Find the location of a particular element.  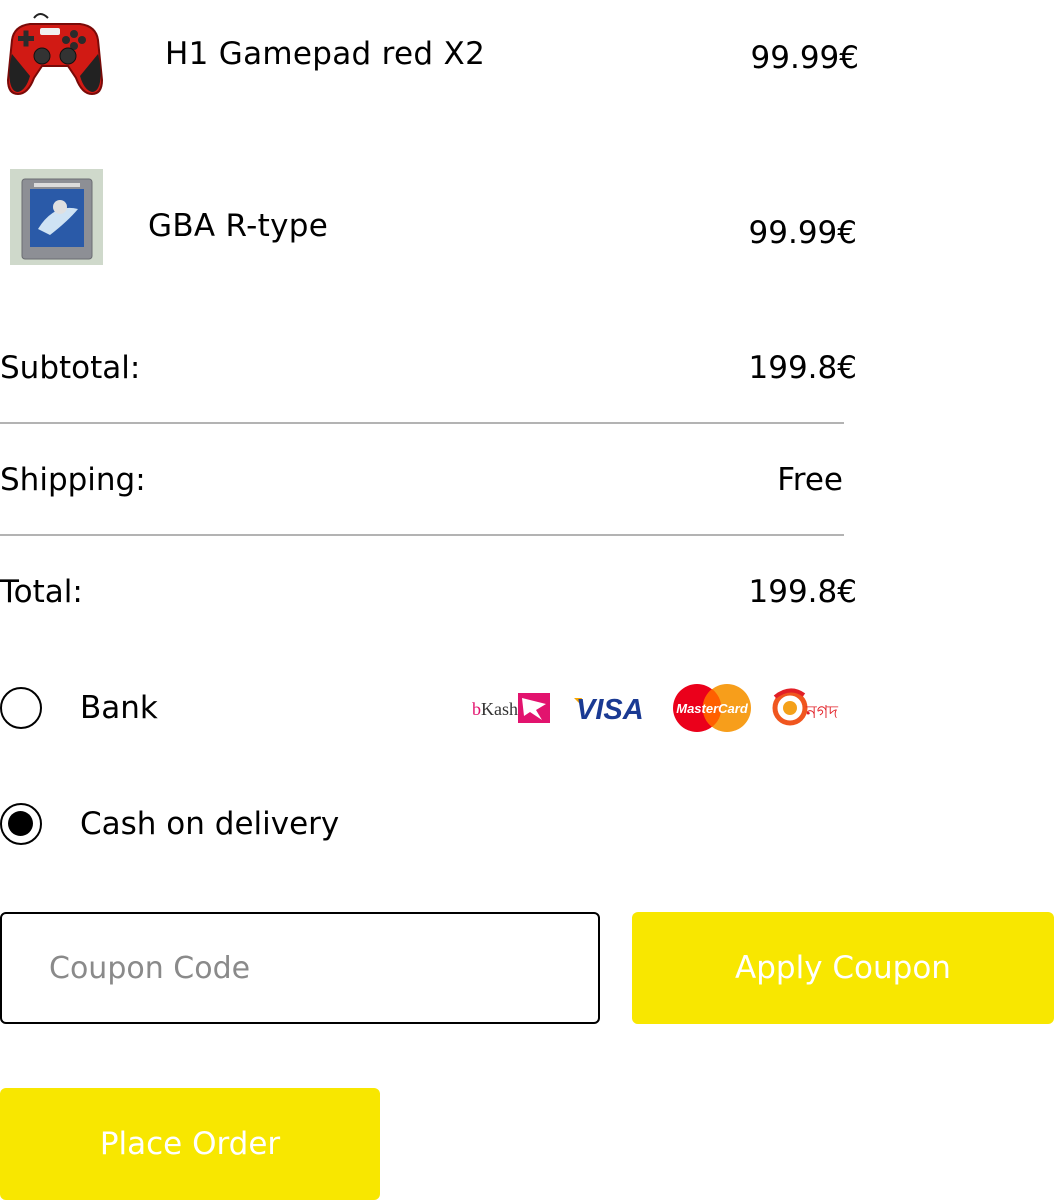

gamepad-image is located at coordinates (55, 54).